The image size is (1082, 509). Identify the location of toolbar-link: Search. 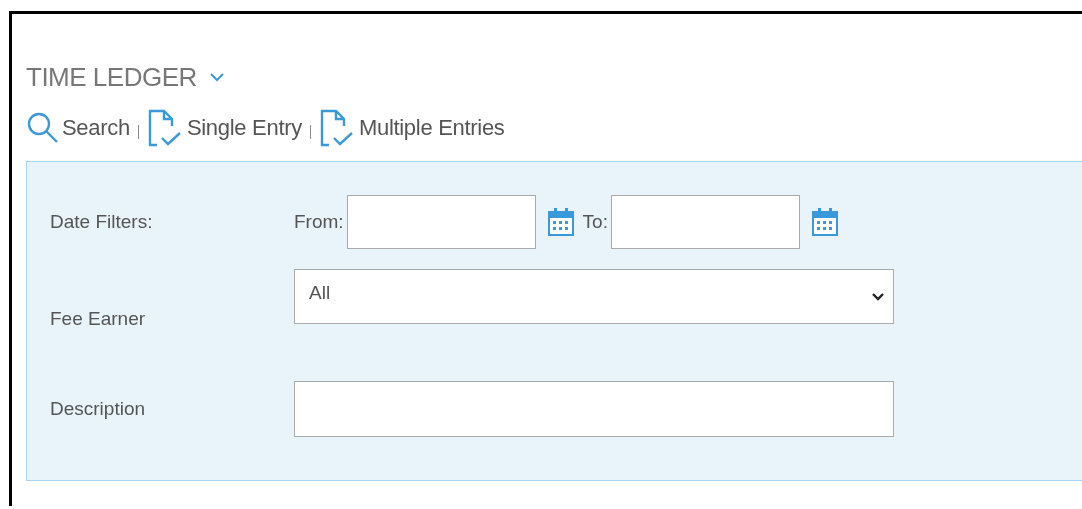
(78, 128).